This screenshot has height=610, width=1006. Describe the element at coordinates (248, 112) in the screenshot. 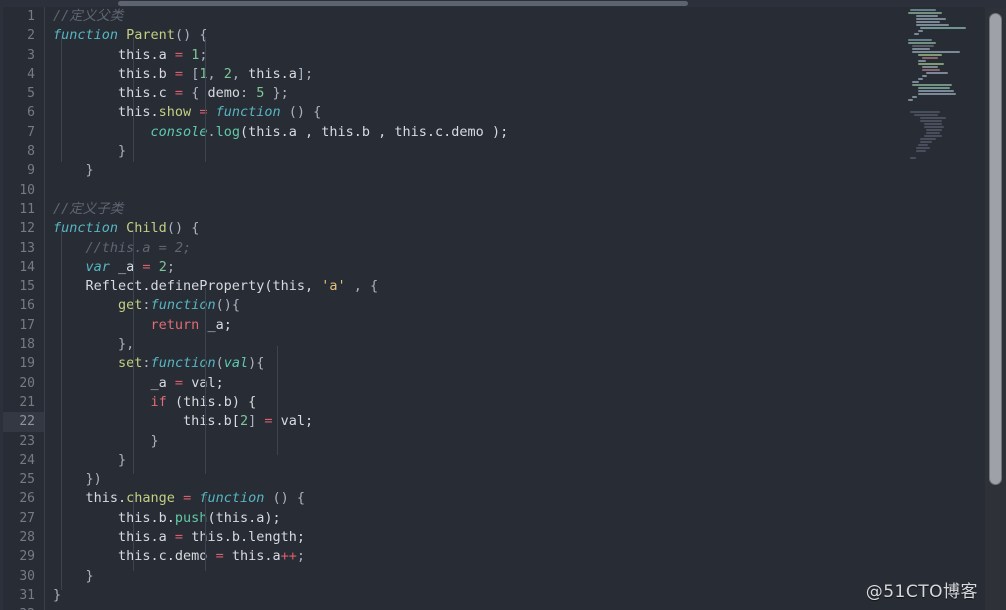

I see `code-token: function` at that location.